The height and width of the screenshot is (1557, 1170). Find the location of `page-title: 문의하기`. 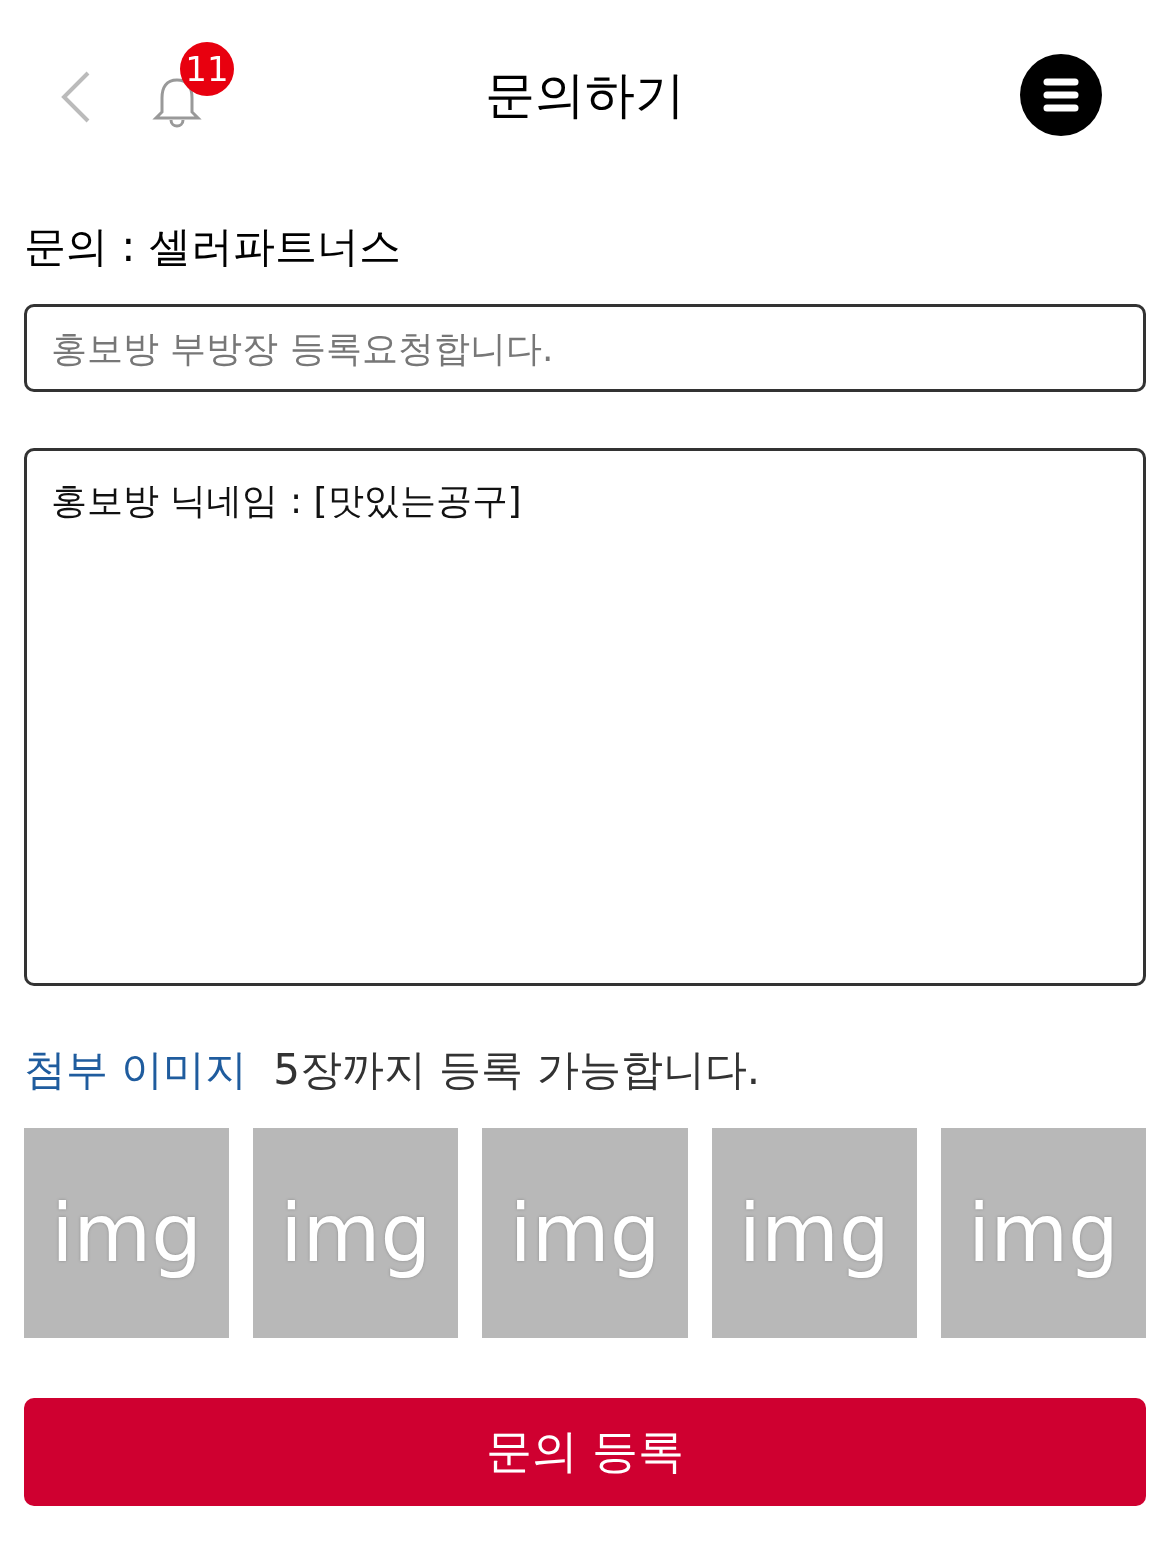

page-title: 문의하기 is located at coordinates (585, 95).